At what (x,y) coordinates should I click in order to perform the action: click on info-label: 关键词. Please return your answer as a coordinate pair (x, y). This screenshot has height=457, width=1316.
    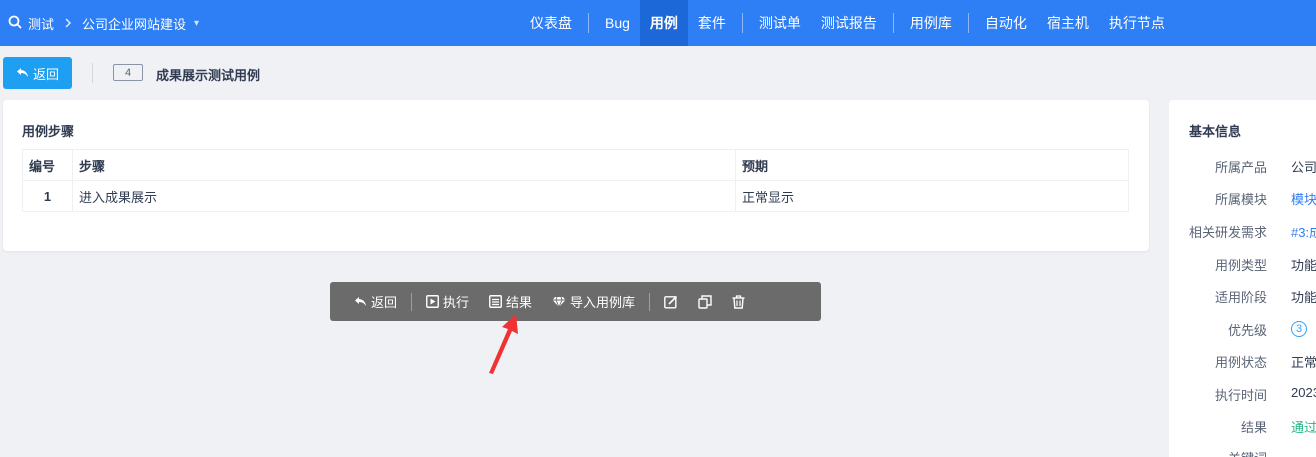
    Looking at the image, I should click on (1247, 452).